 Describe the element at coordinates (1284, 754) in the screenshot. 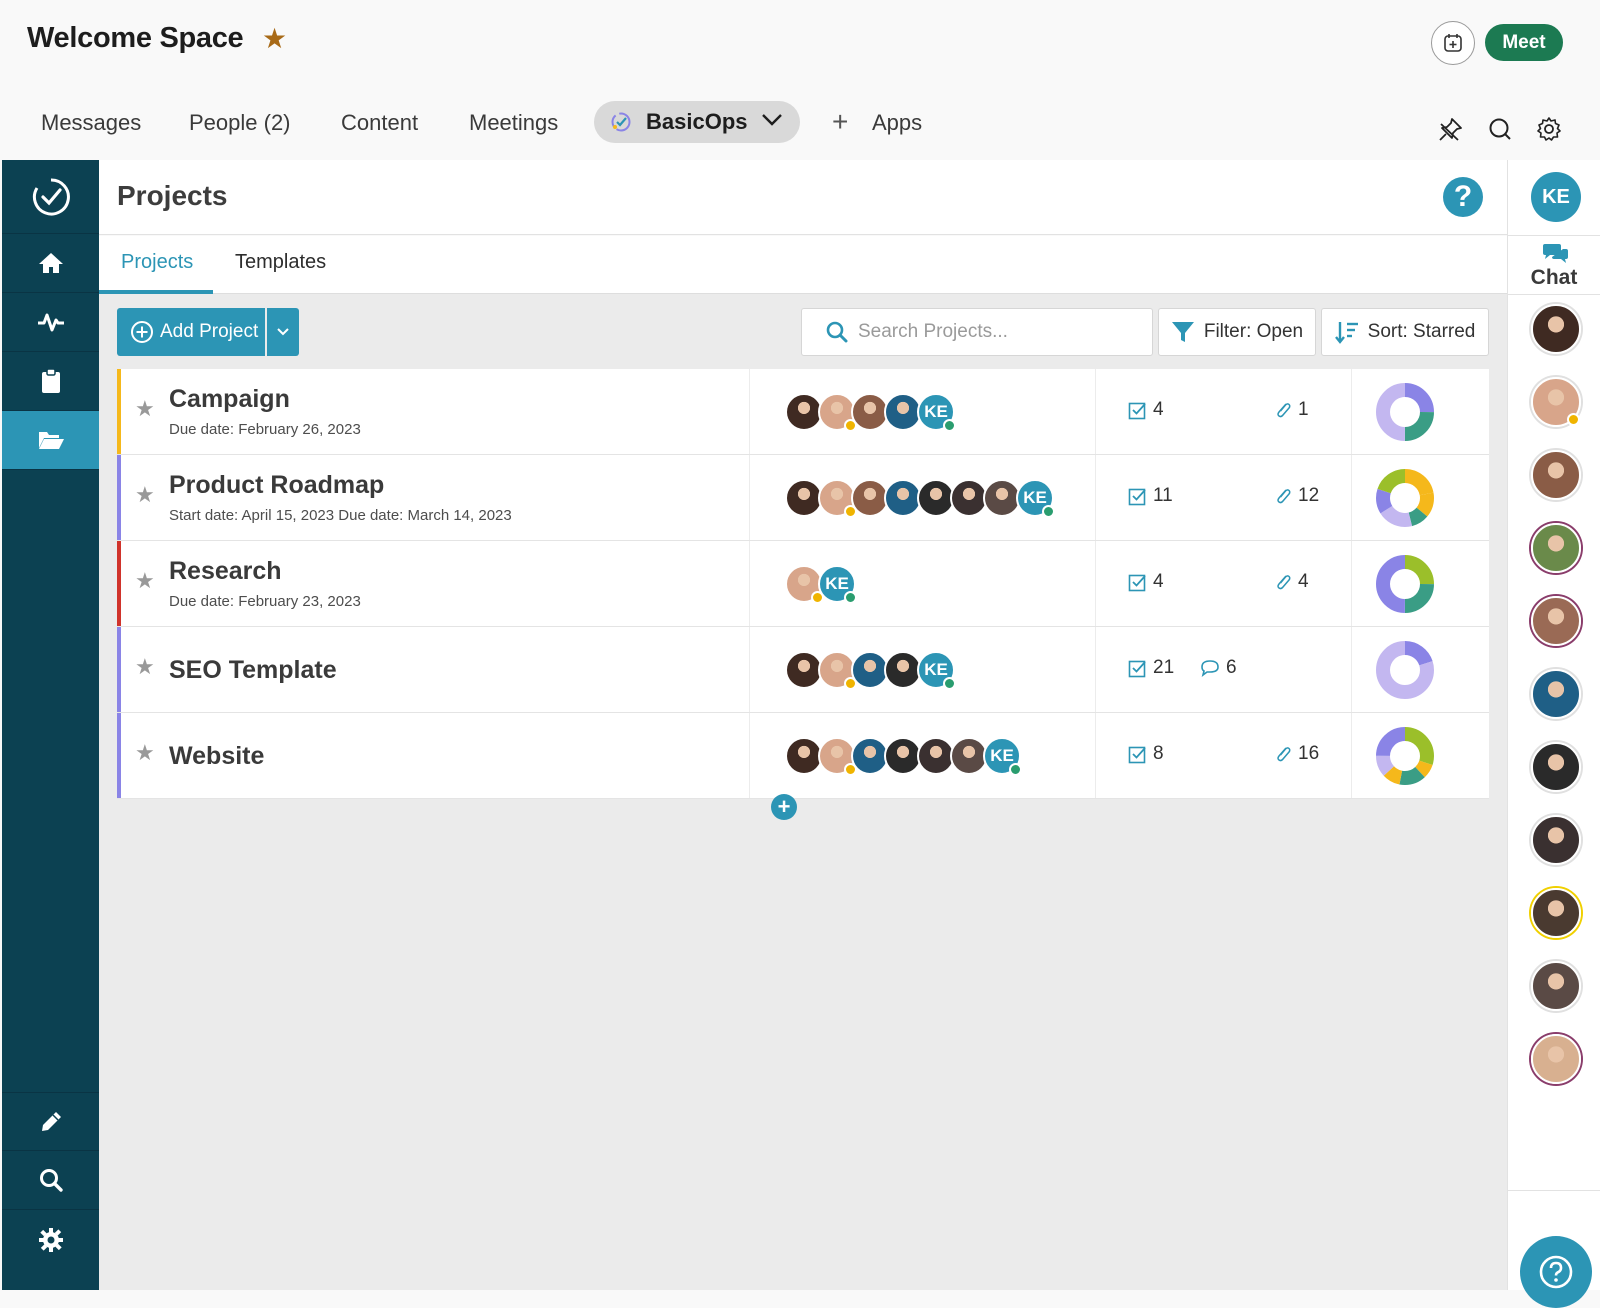

I see `paperclip-icon` at that location.